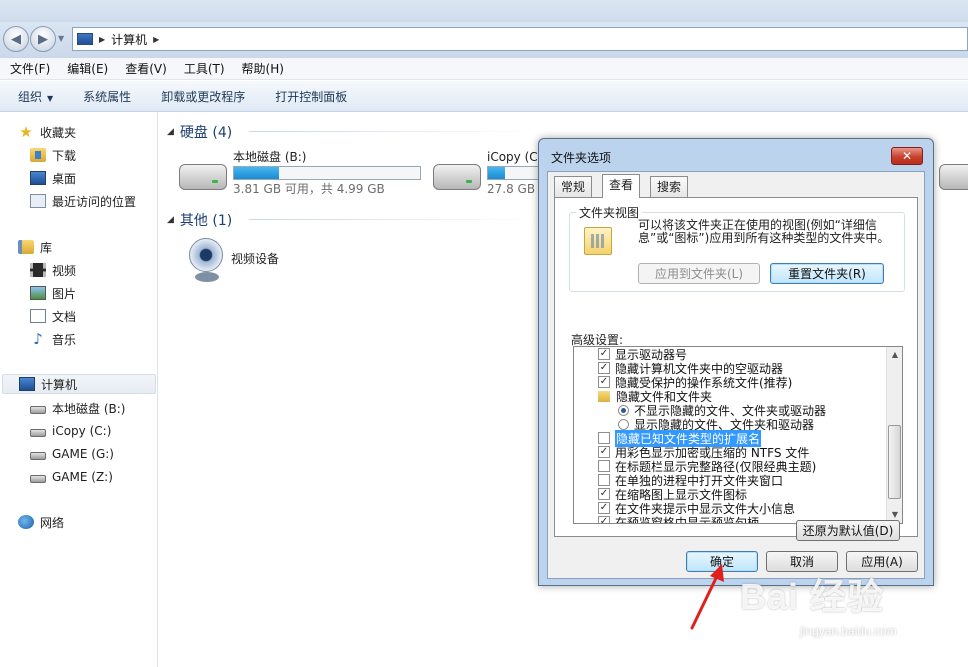 The width and height of the screenshot is (968, 667). I want to click on document-library-icon, so click(38, 316).